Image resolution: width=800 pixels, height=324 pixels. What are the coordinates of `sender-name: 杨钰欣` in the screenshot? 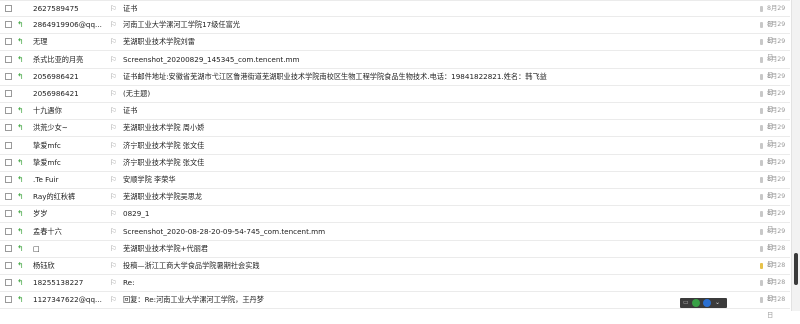 It's located at (68, 266).